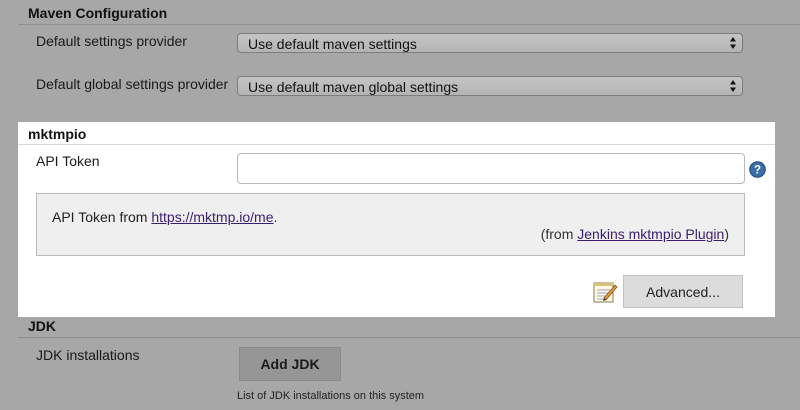 This screenshot has height=410, width=800. I want to click on api-token-input, so click(491, 168).